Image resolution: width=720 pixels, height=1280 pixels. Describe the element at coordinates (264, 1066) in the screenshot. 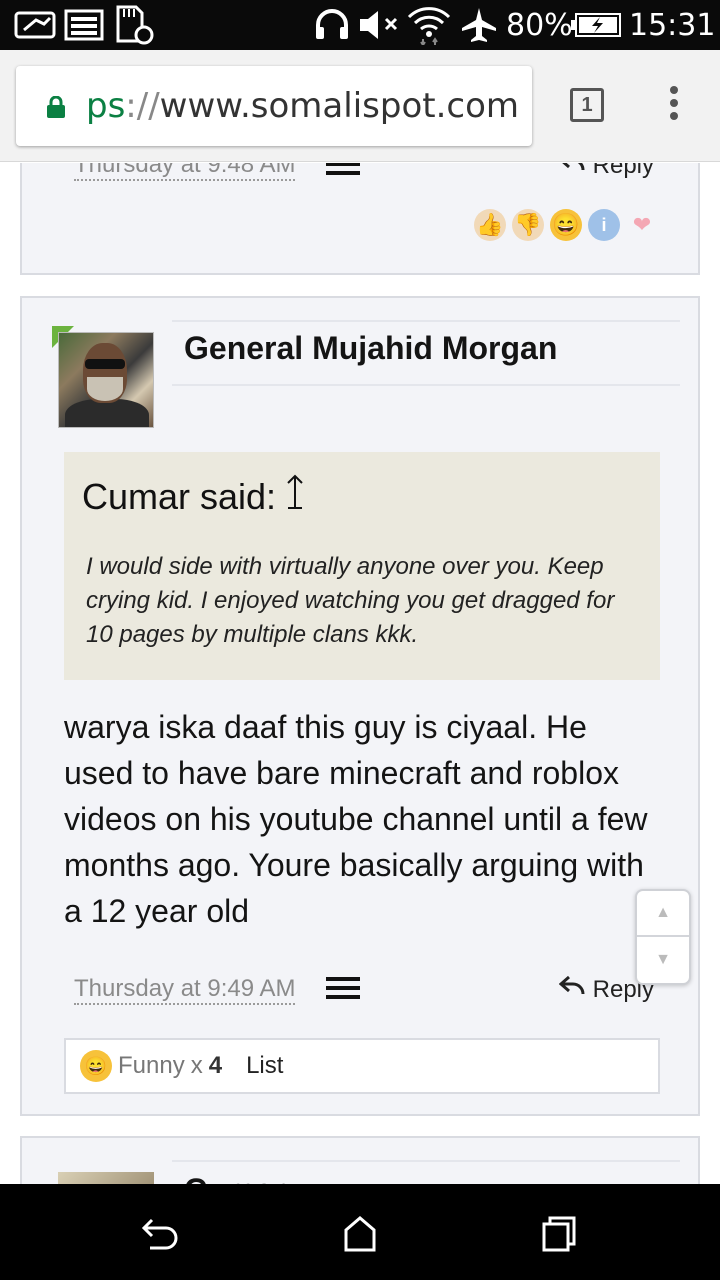

I see `reaction-list-link: List` at that location.